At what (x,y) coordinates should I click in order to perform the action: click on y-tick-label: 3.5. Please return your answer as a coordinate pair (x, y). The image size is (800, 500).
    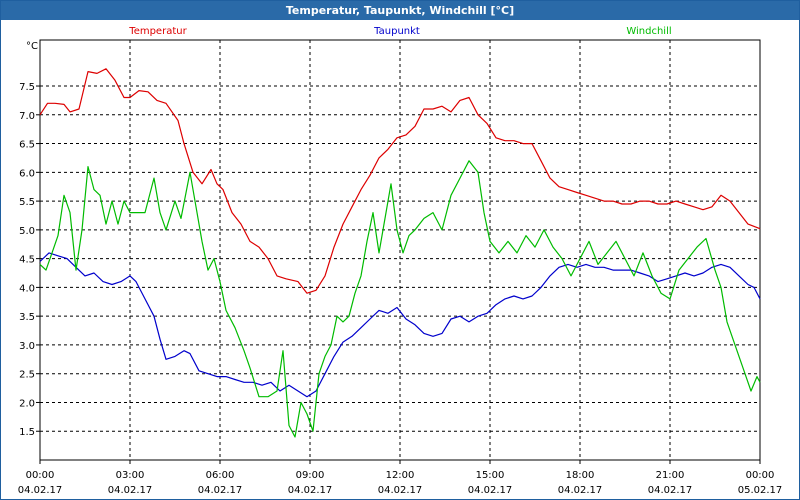
    Looking at the image, I should click on (27, 317).